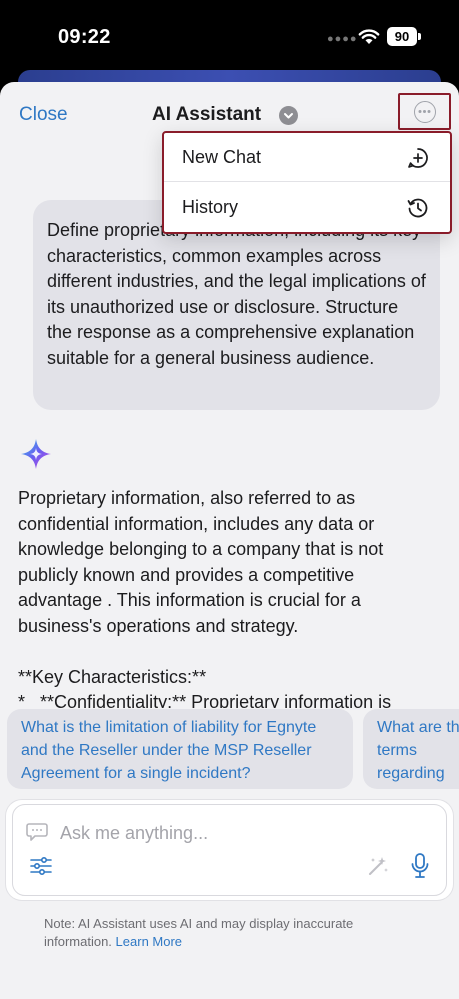  I want to click on chat-input-container, so click(229, 850).